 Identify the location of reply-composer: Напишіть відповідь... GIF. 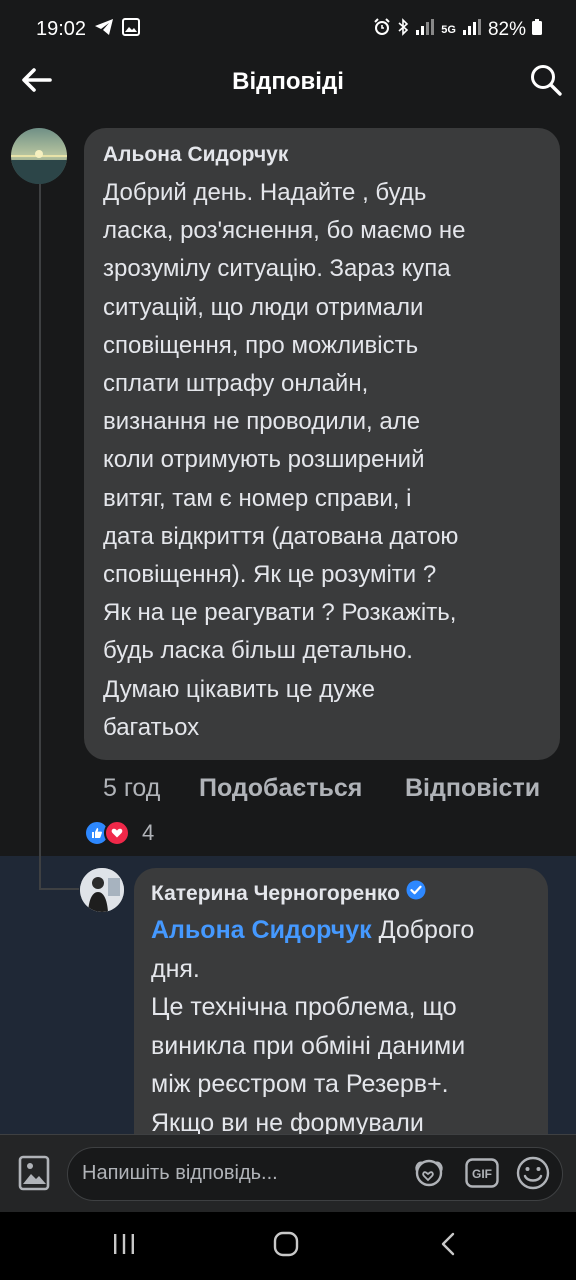
(288, 1173).